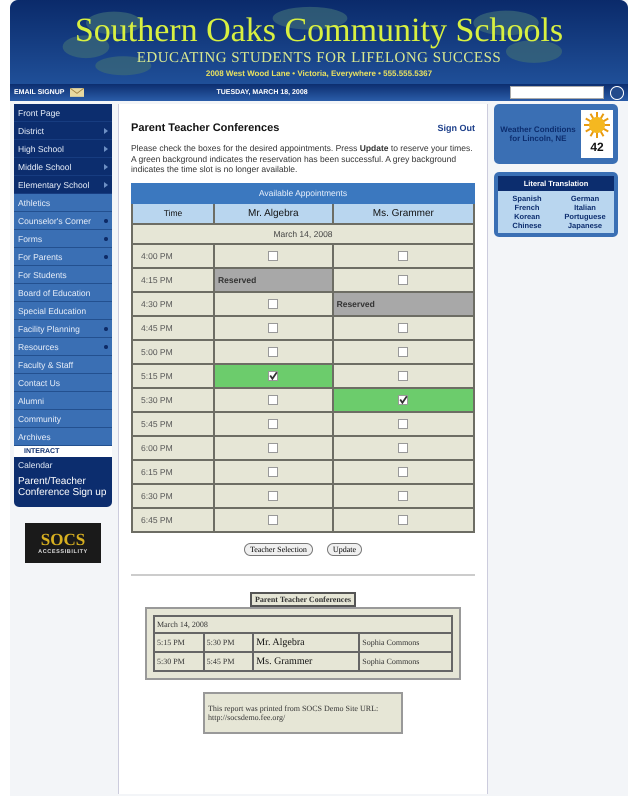 The image size is (631, 796). I want to click on sidebar-item: Board of Education, so click(63, 293).